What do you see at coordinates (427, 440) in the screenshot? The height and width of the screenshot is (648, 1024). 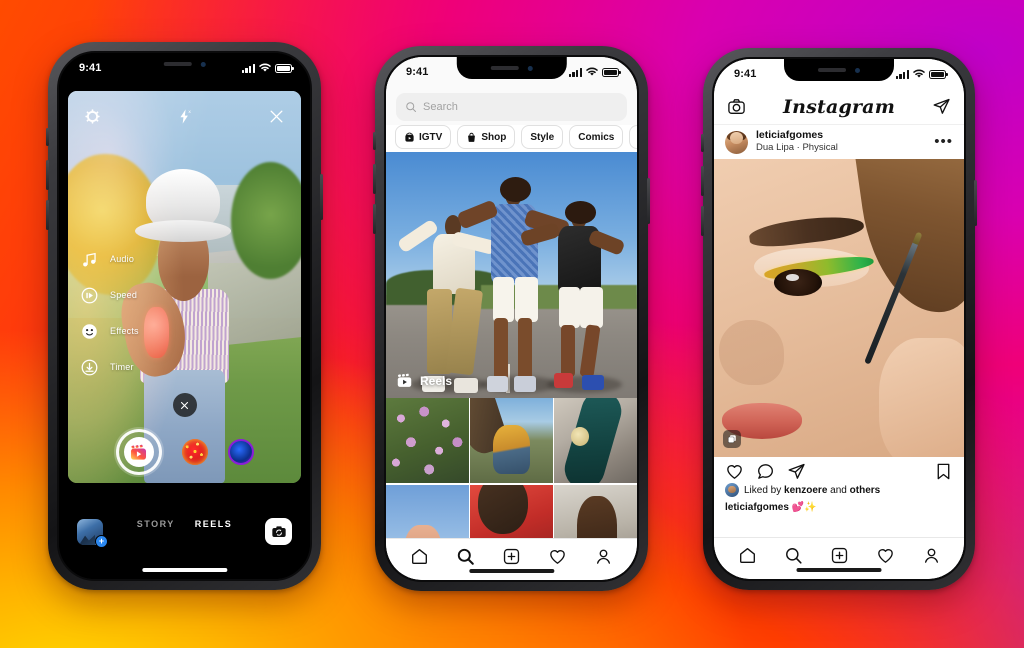 I see `grid-cell-flowers` at bounding box center [427, 440].